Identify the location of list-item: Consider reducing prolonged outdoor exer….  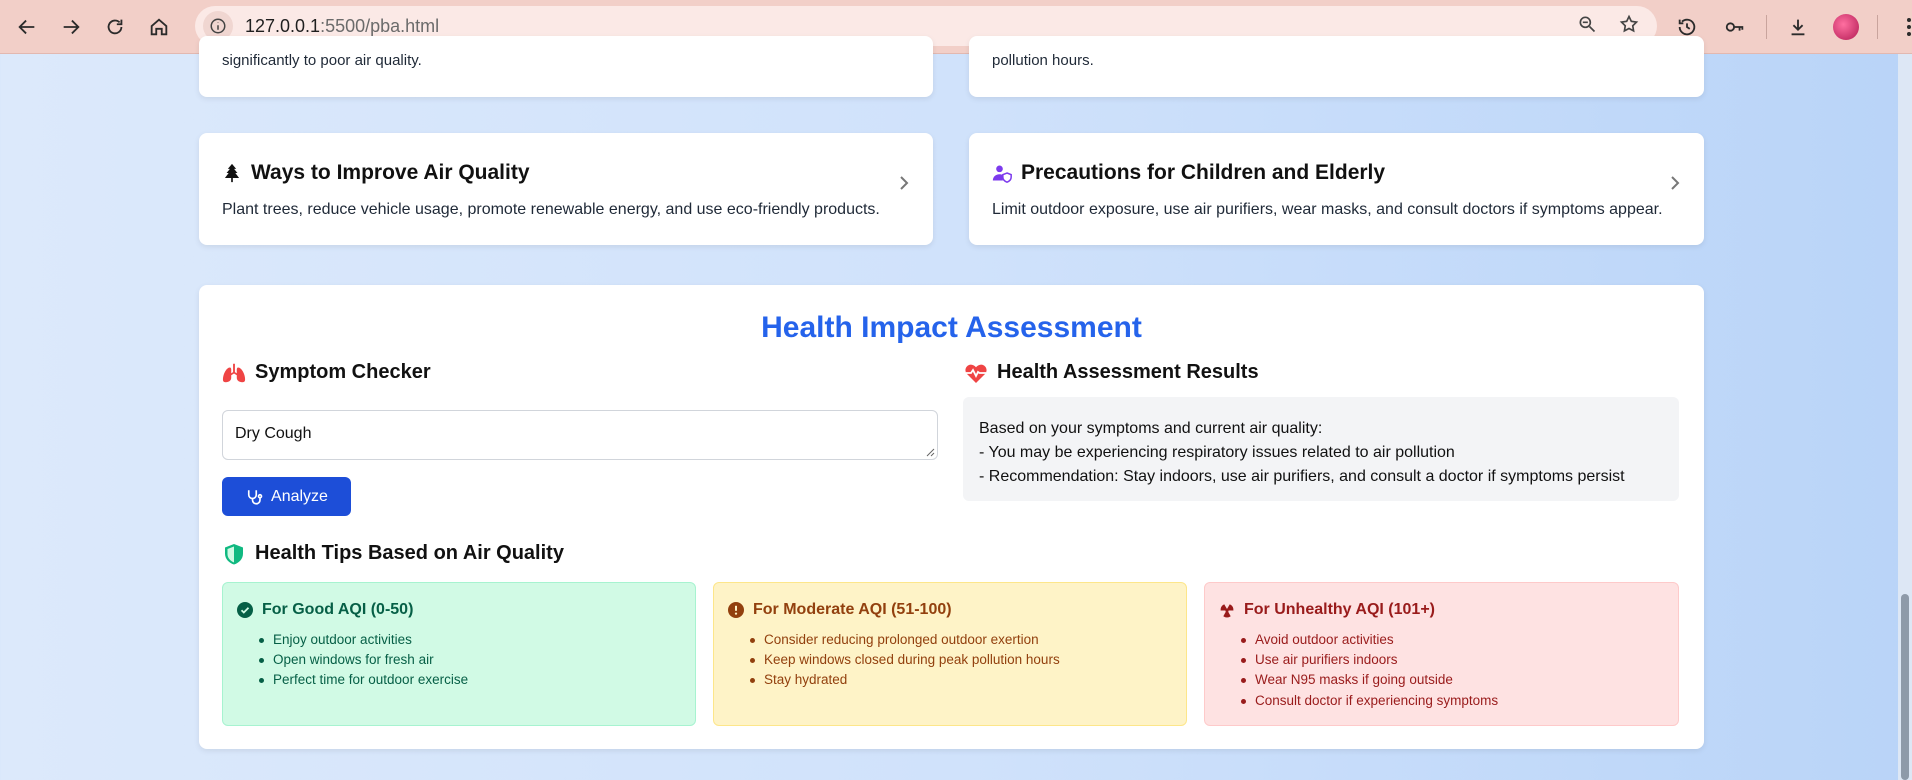
(961, 640).